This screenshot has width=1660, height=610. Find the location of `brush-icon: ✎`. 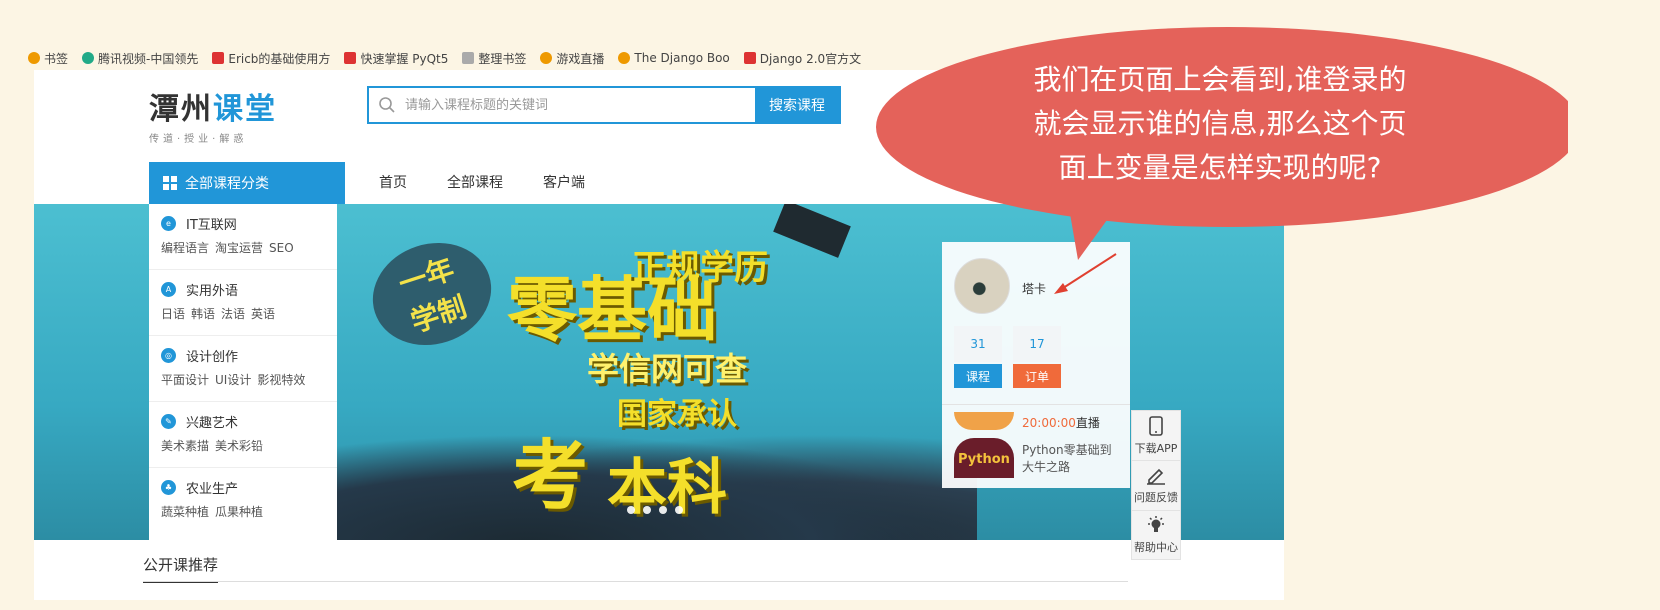

brush-icon: ✎ is located at coordinates (168, 421).